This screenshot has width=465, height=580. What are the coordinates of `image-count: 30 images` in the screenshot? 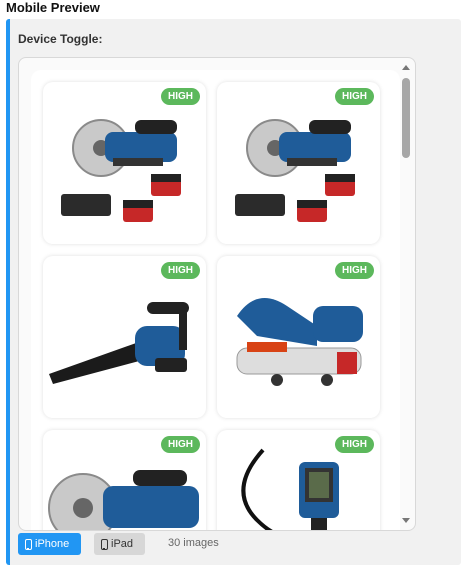 It's located at (193, 543).